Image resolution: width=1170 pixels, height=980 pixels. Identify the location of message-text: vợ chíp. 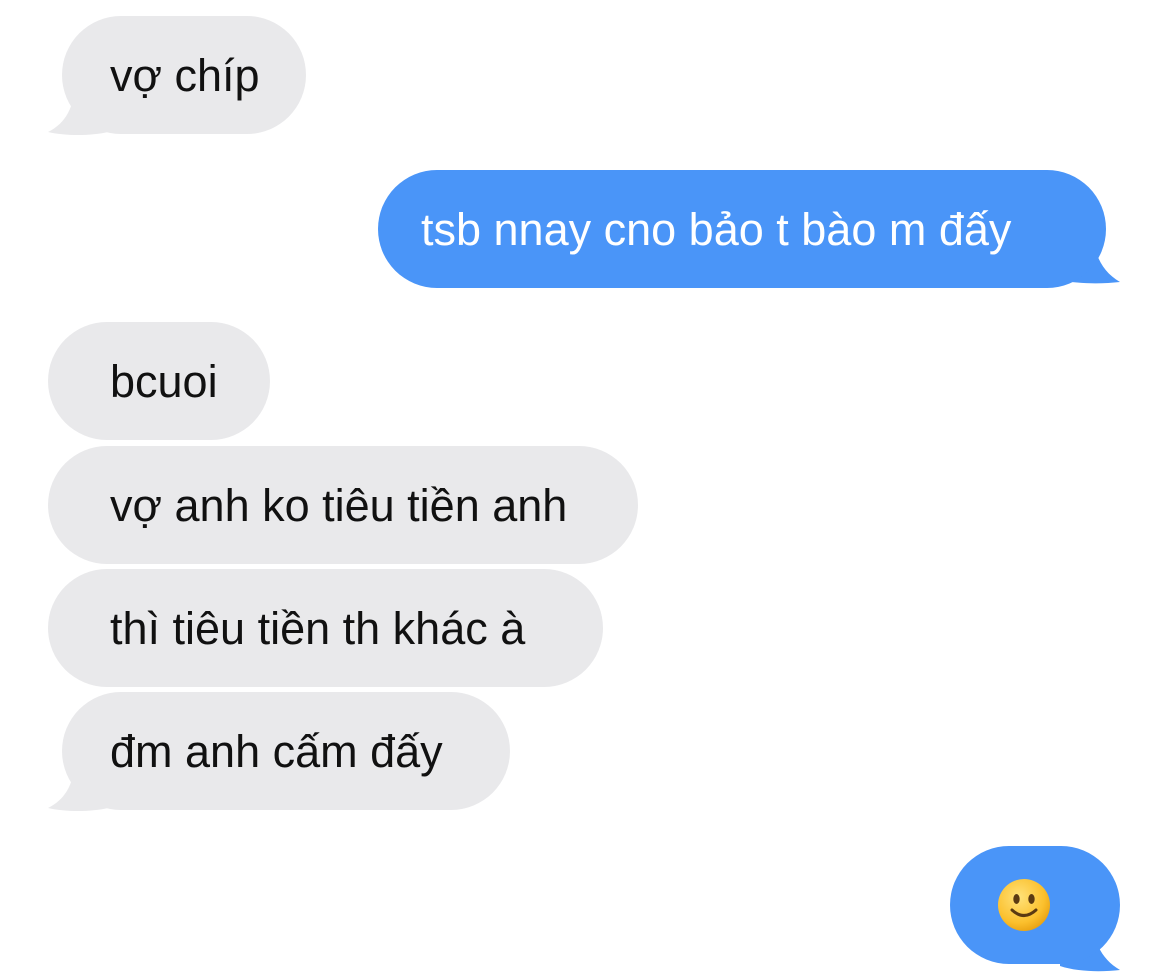
(185, 75).